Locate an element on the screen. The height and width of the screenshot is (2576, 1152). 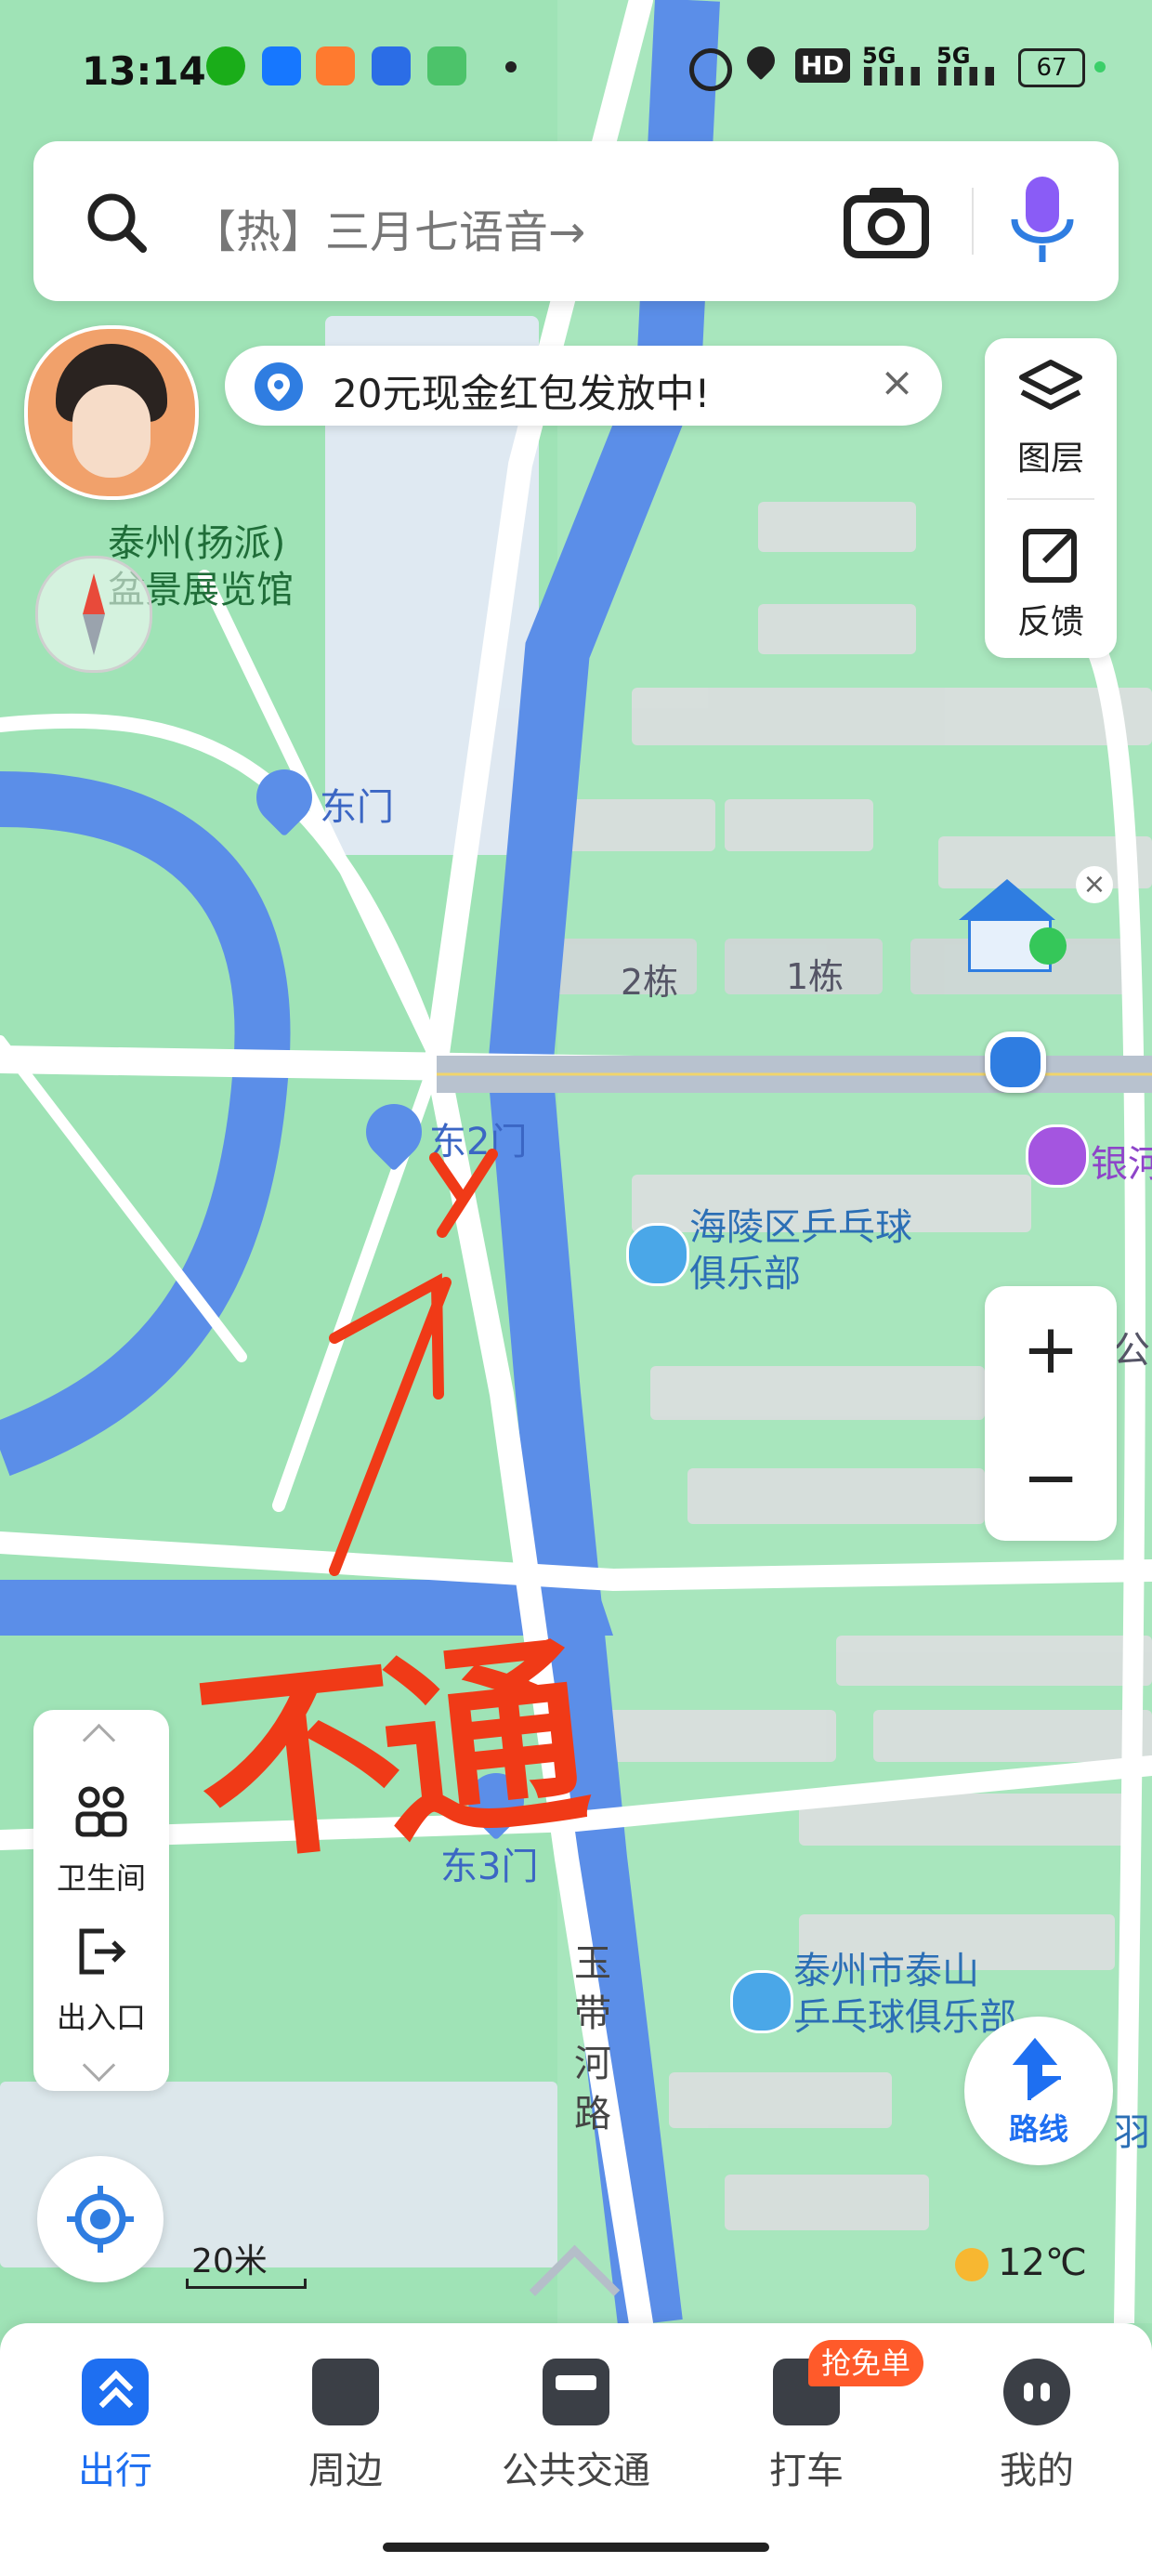
bus-icon is located at coordinates (576, 2392).